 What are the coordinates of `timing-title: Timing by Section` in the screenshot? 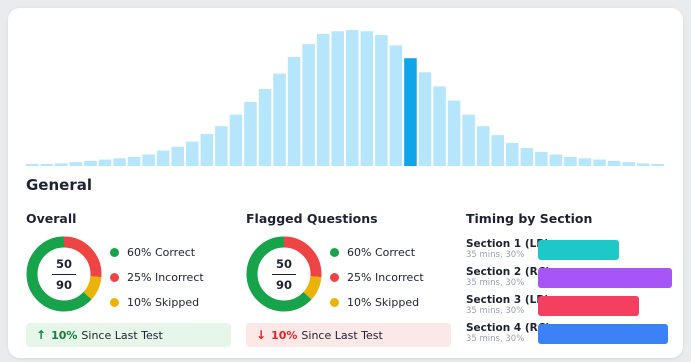 It's located at (529, 218).